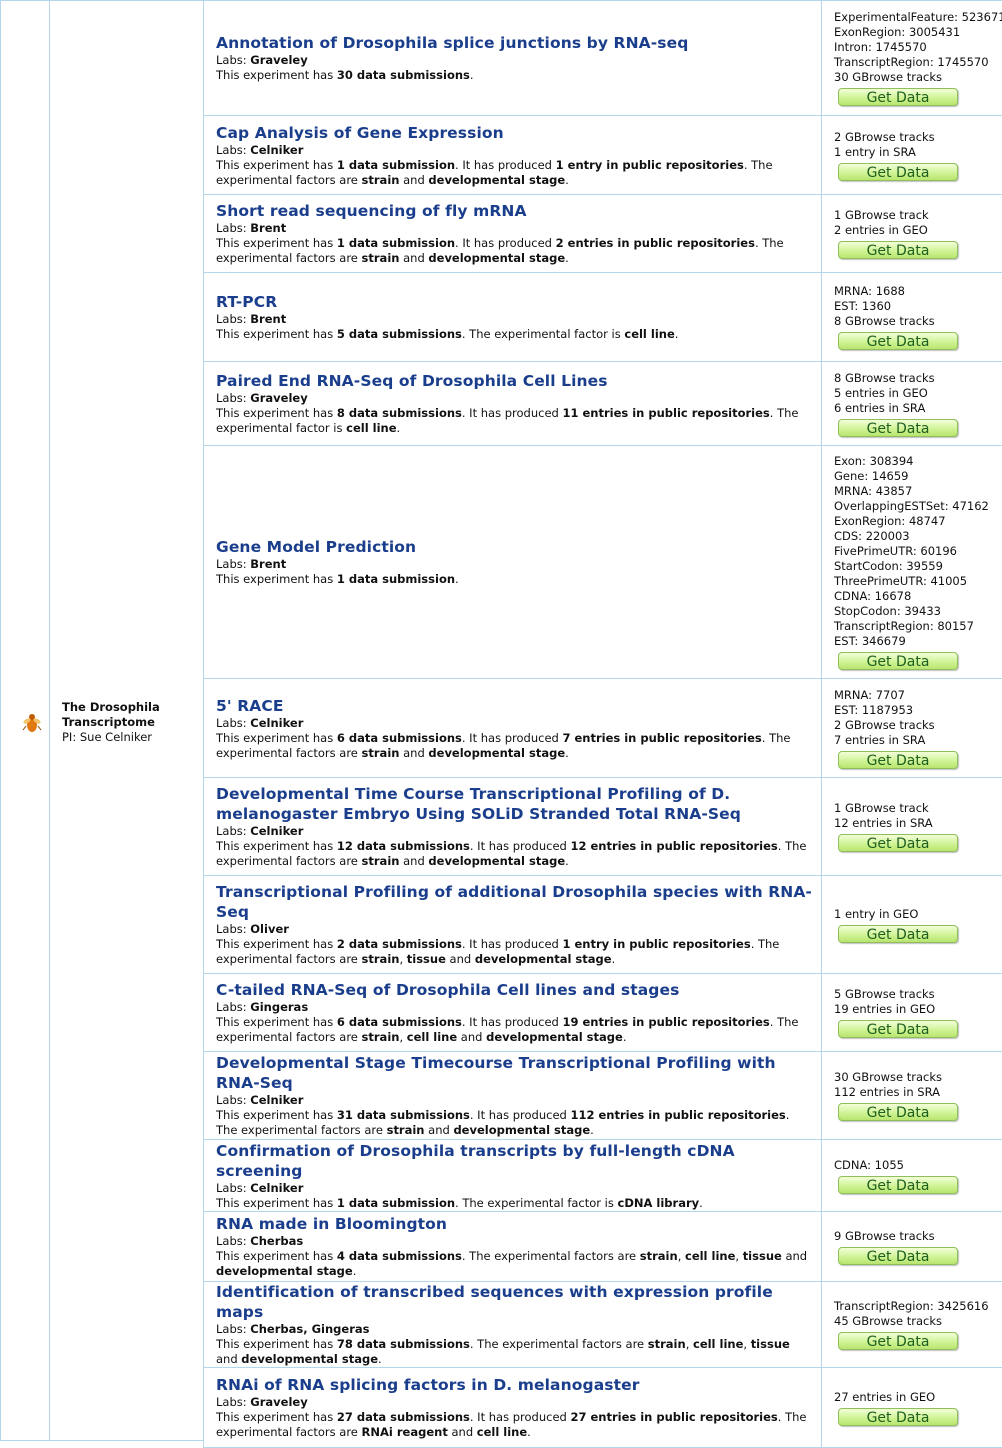 Image resolution: width=1002 pixels, height=1448 pixels. Describe the element at coordinates (655, 243) in the screenshot. I see `summary-highlight: 2 entries in public repositories` at that location.